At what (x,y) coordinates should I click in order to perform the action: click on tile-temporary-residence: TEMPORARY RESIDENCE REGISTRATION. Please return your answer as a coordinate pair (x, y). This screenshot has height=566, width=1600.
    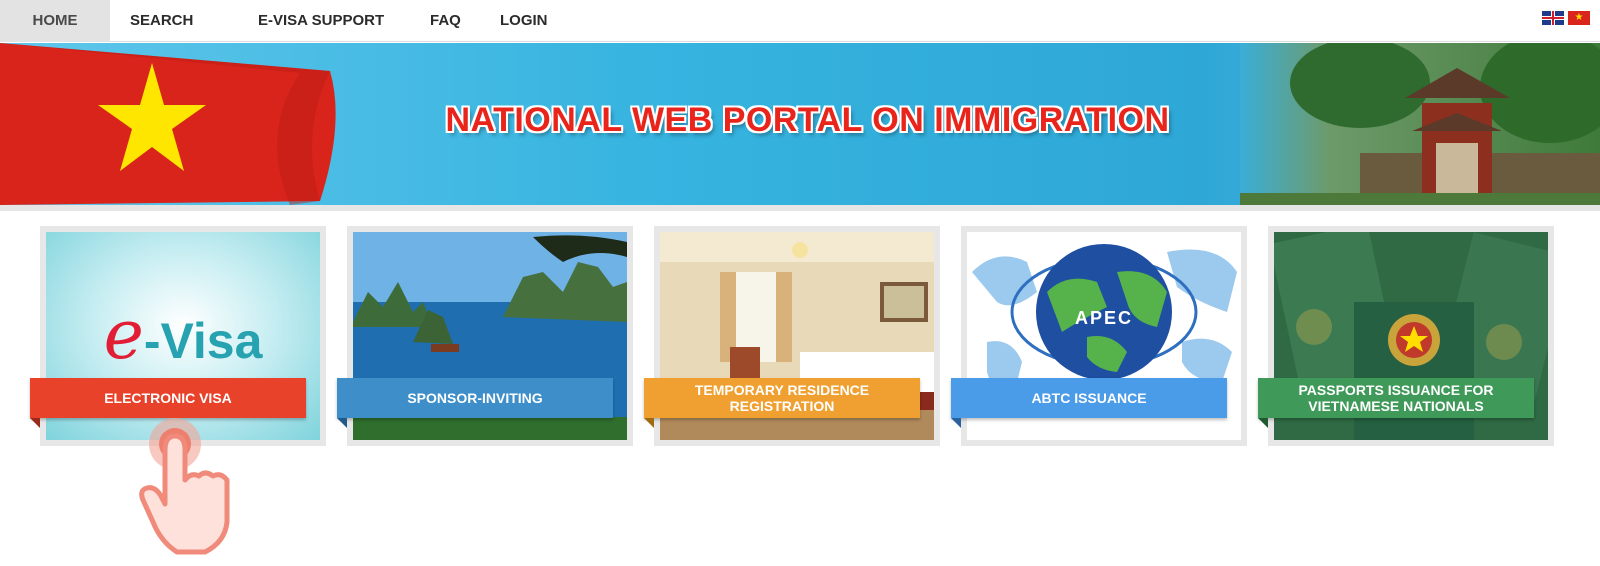
    Looking at the image, I should click on (792, 336).